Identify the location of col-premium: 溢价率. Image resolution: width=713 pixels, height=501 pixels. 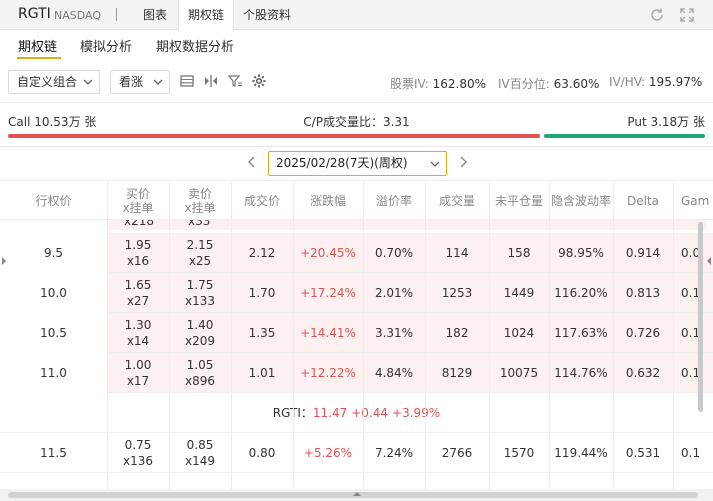
(394, 201).